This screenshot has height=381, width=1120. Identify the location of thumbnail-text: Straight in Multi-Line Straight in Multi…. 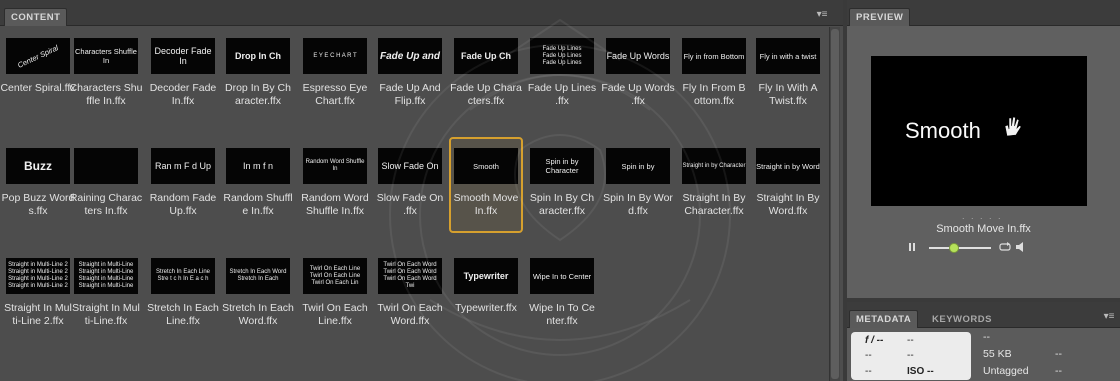
(106, 275).